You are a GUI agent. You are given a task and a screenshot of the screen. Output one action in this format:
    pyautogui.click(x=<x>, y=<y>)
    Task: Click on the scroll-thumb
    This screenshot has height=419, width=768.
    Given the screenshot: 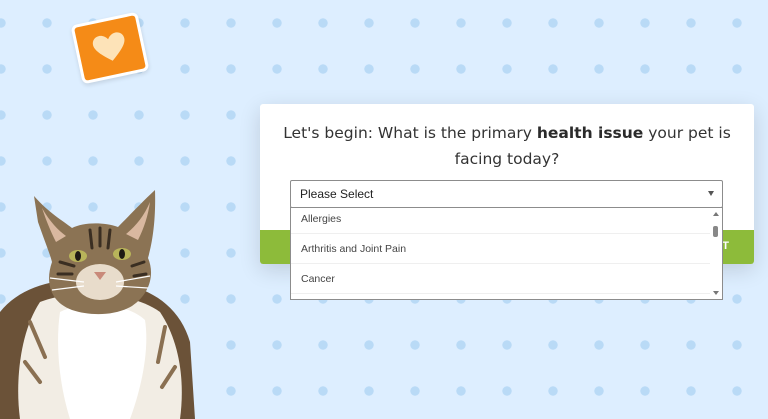 What is the action you would take?
    pyautogui.click(x=715, y=231)
    